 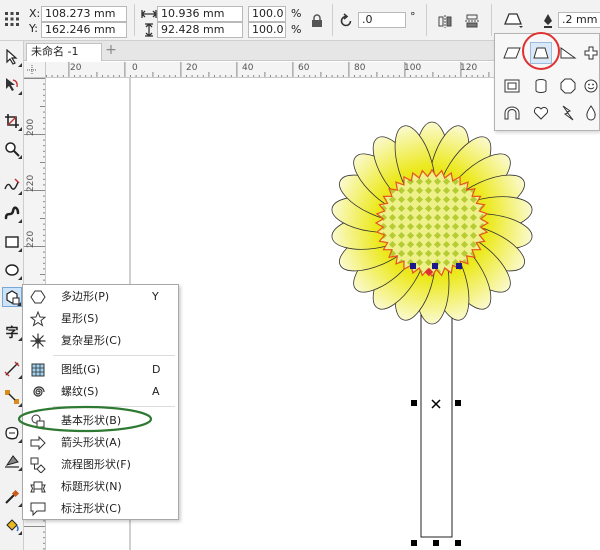 What do you see at coordinates (91, 508) in the screenshot?
I see `menu-item-label: 标注形状(C)` at bounding box center [91, 508].